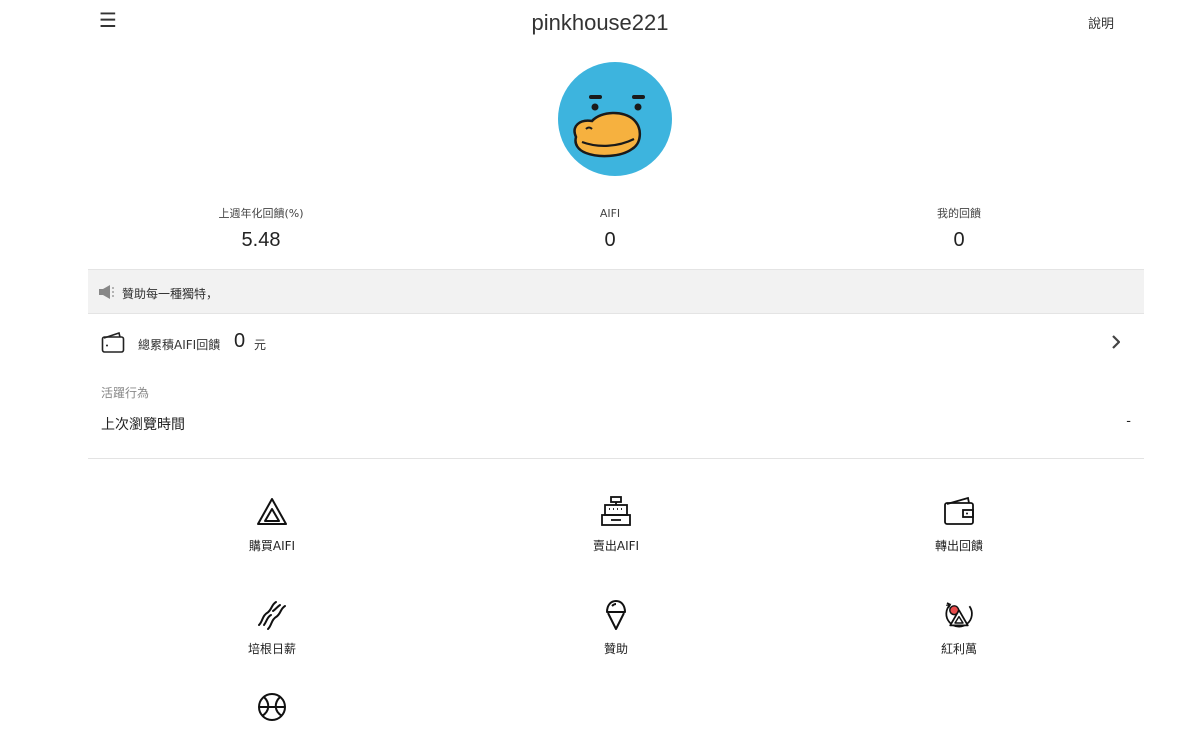 The image size is (1200, 732). Describe the element at coordinates (616, 458) in the screenshot. I see `divider` at that location.